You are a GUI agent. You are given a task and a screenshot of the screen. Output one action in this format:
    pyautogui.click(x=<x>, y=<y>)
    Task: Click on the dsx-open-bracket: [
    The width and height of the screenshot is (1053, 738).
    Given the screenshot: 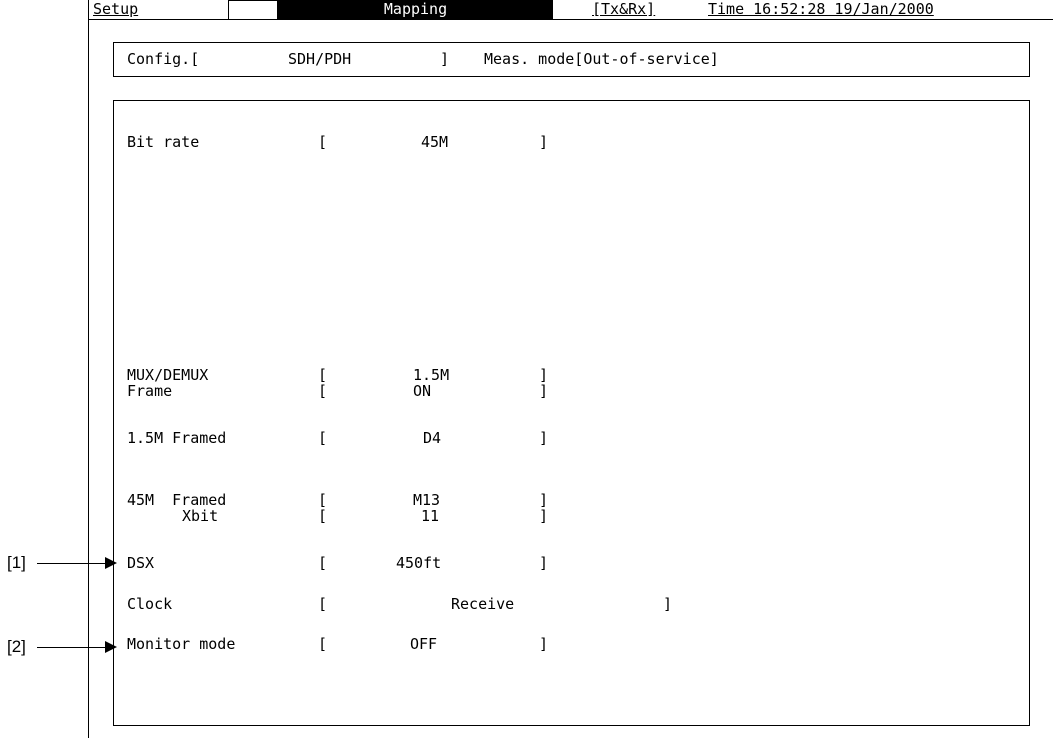 What is the action you would take?
    pyautogui.click(x=323, y=563)
    